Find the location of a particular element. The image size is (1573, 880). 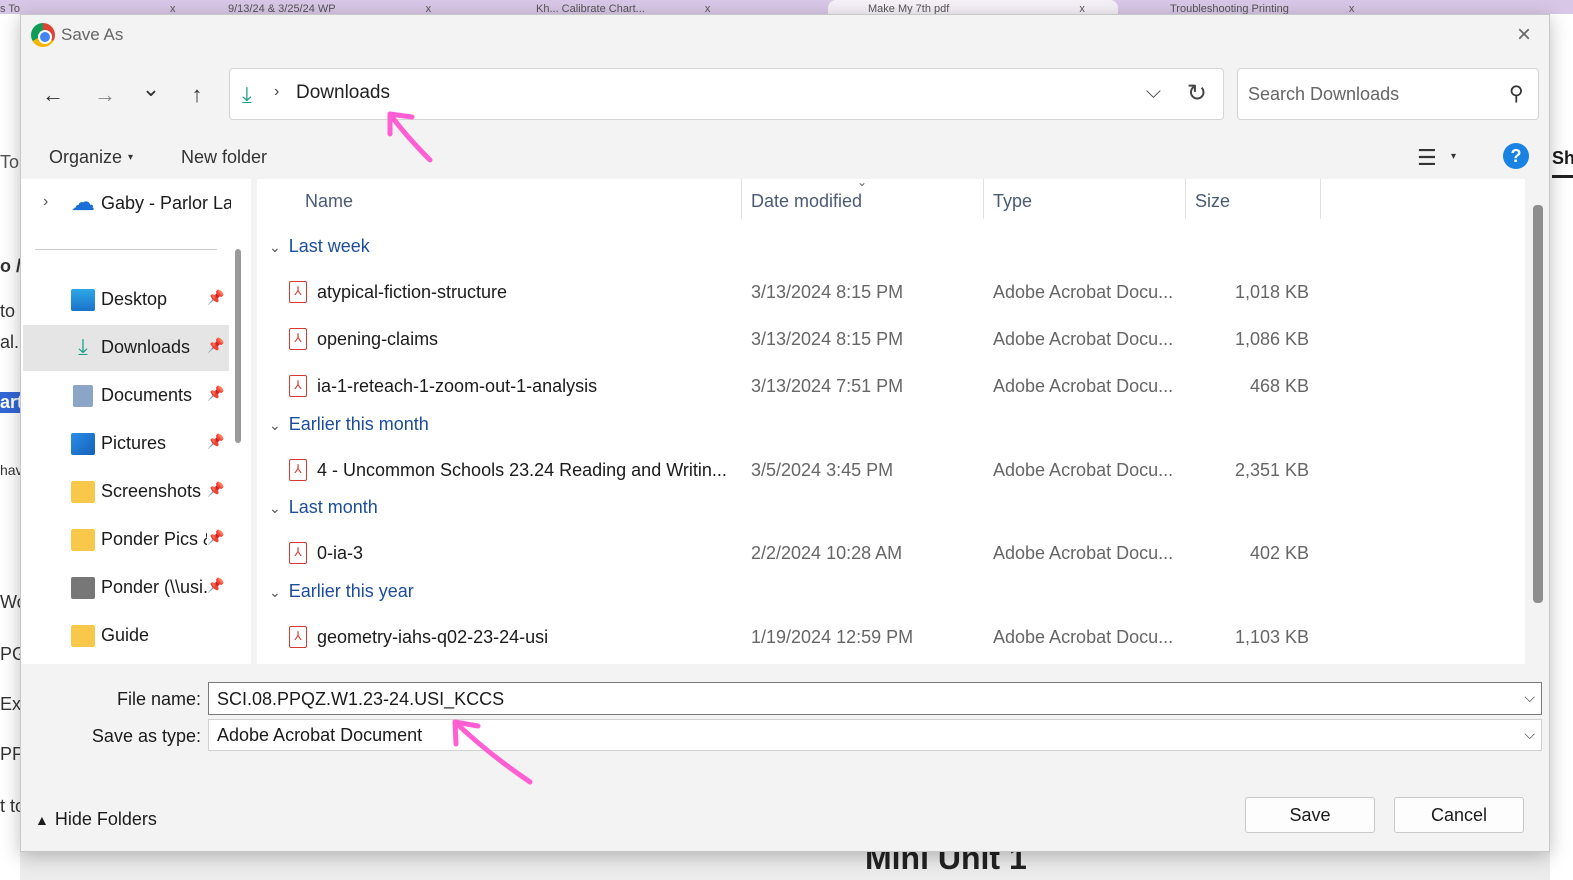

organize-caret-icon: ▾ is located at coordinates (131, 157).